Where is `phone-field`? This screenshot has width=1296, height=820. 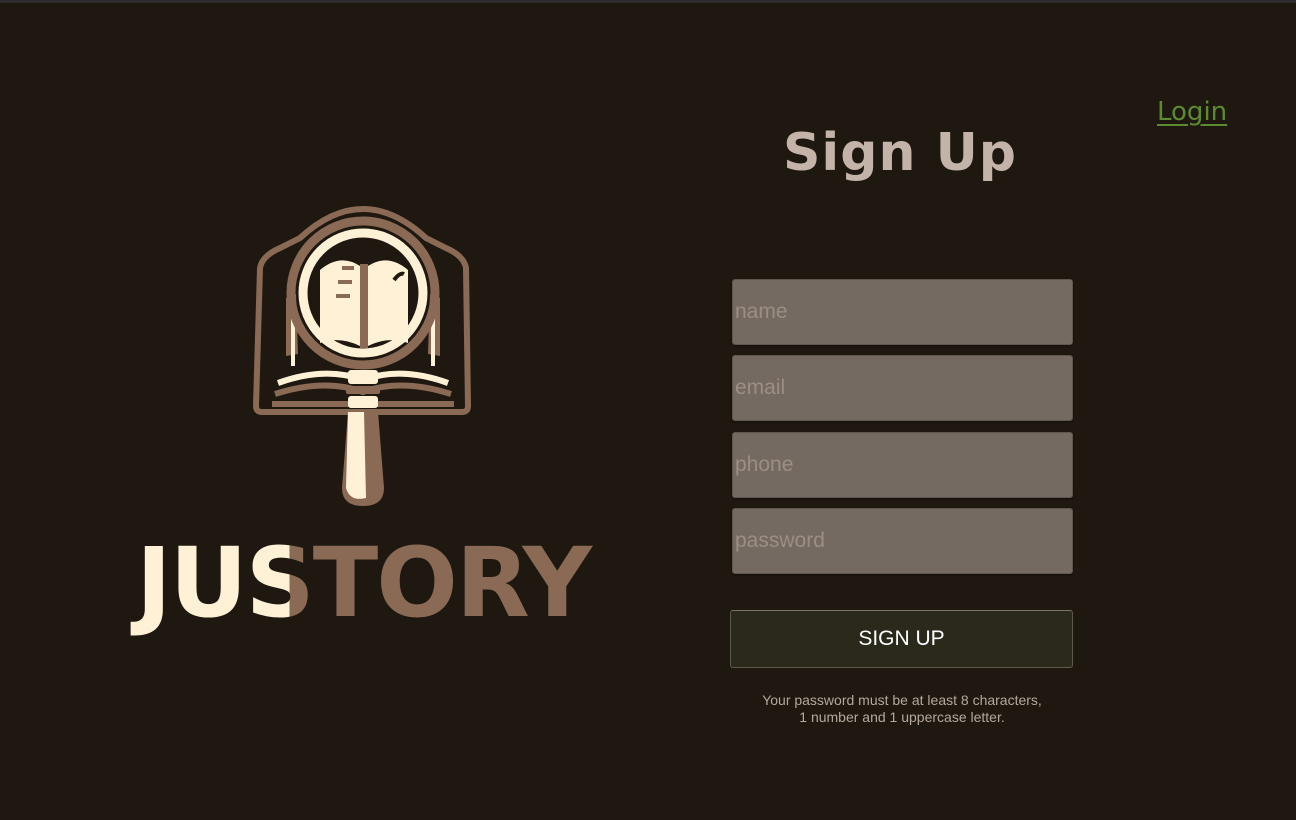 phone-field is located at coordinates (902, 465).